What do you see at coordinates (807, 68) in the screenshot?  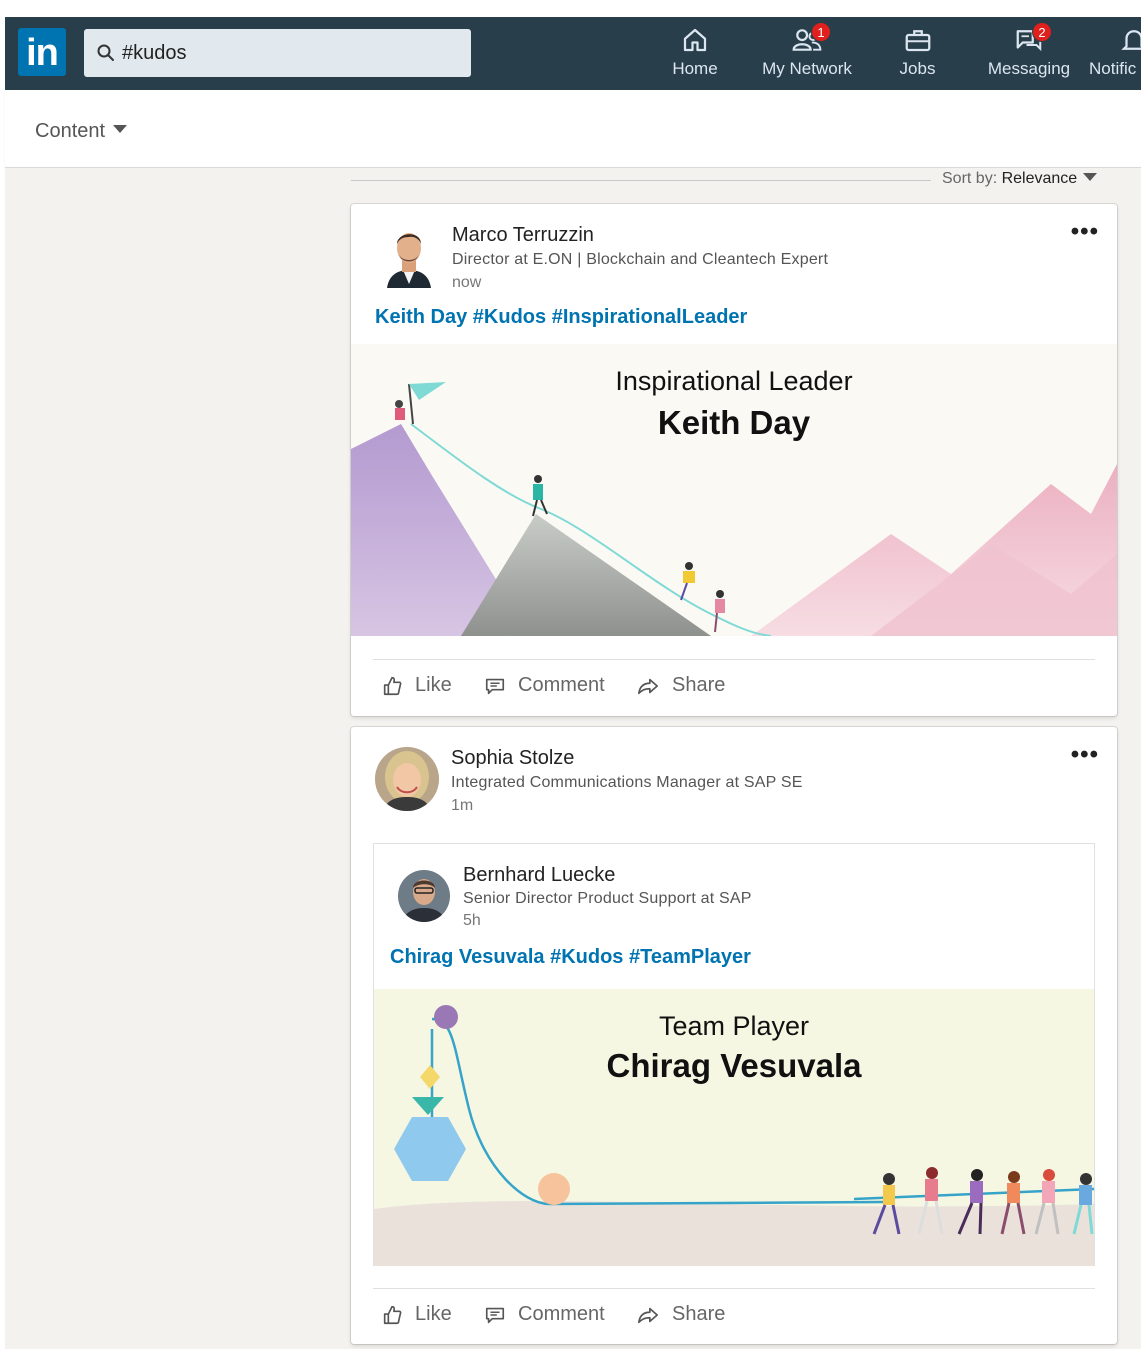 I see `nav-my-network-label: My Network` at bounding box center [807, 68].